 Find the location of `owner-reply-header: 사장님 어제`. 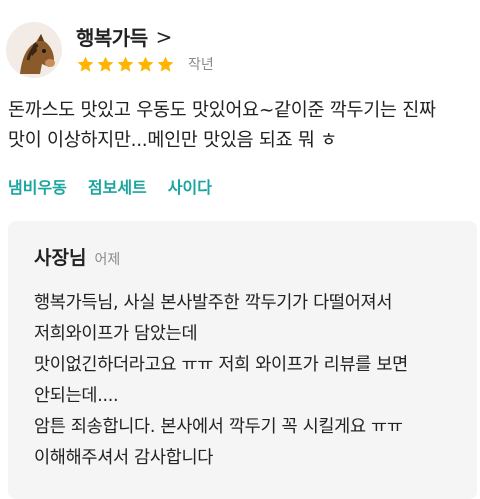

owner-reply-header: 사장님 어제 is located at coordinates (77, 256).